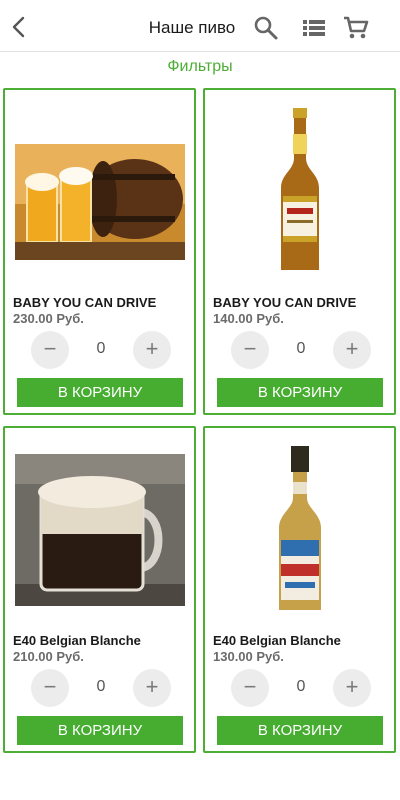 This screenshot has width=400, height=800. I want to click on shopping-cart-icon, so click(356, 28).